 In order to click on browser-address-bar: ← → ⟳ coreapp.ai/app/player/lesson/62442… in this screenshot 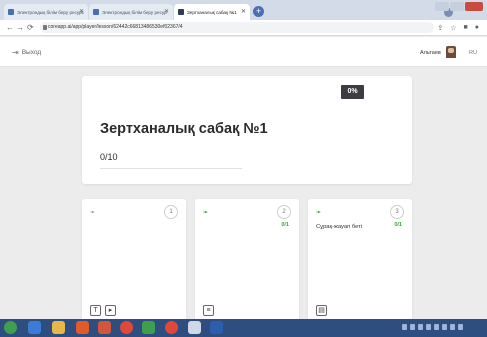, I will do `click(243, 28)`.